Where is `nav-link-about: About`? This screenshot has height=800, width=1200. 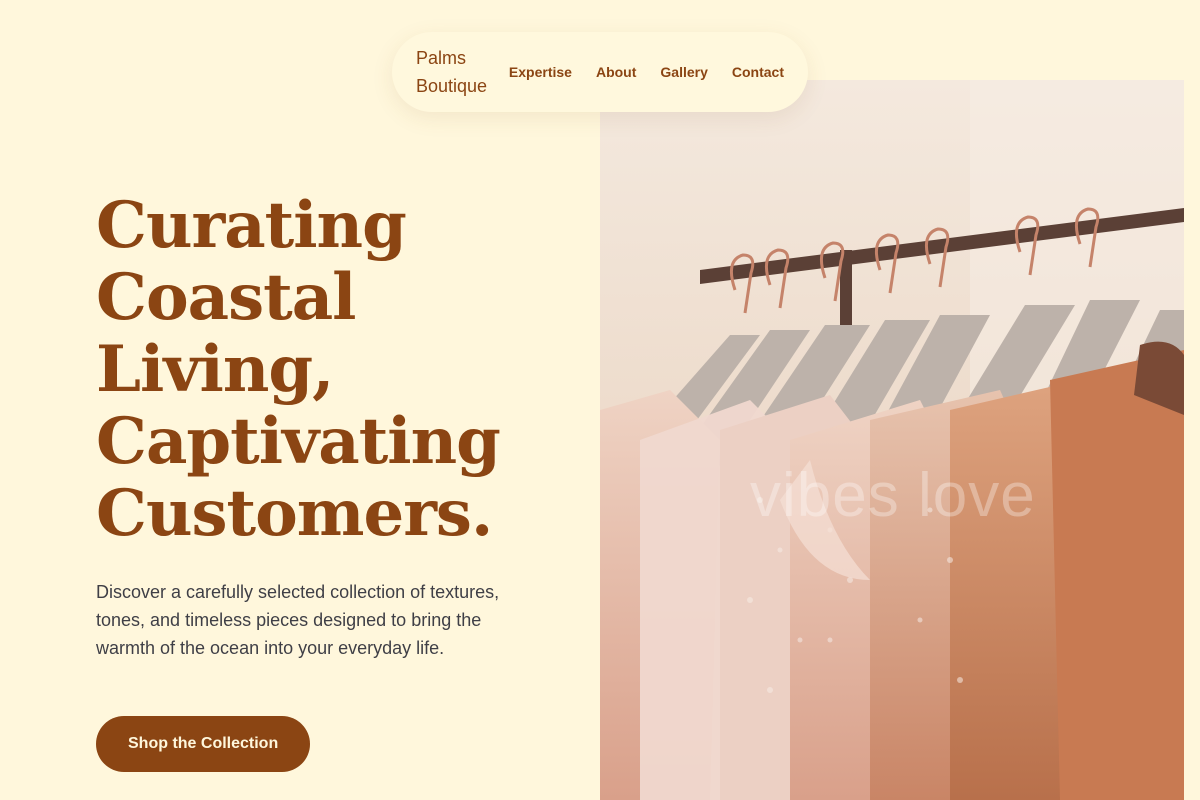
nav-link-about: About is located at coordinates (616, 72).